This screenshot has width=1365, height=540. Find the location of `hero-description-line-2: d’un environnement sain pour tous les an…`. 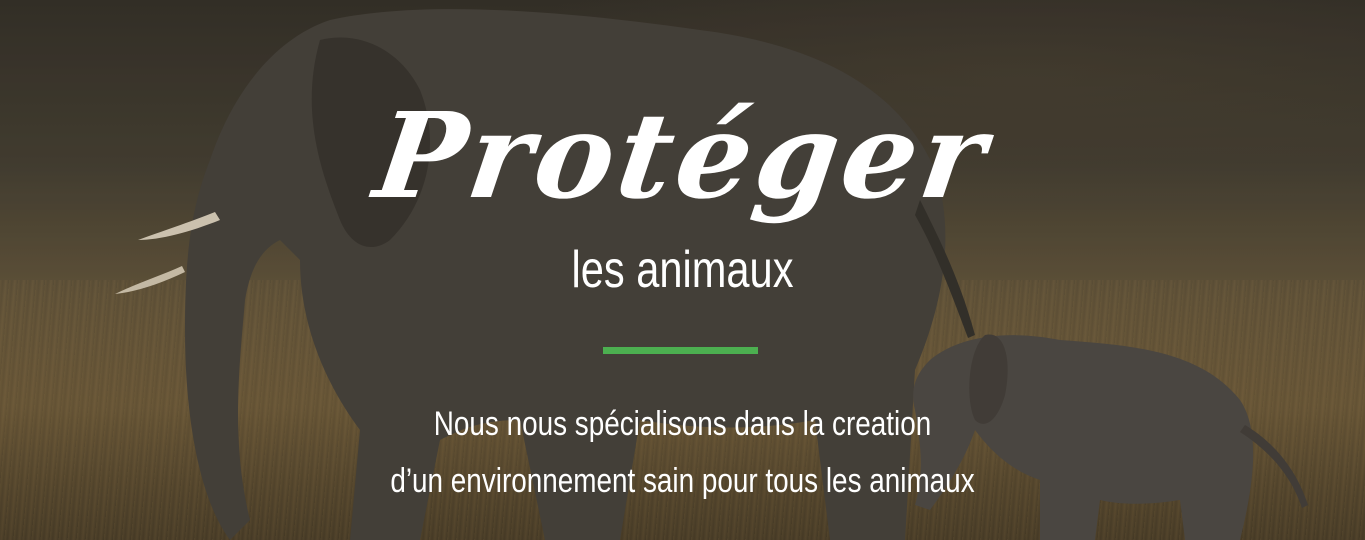

hero-description-line-2: d’un environnement sain pour tous les an… is located at coordinates (682, 481).